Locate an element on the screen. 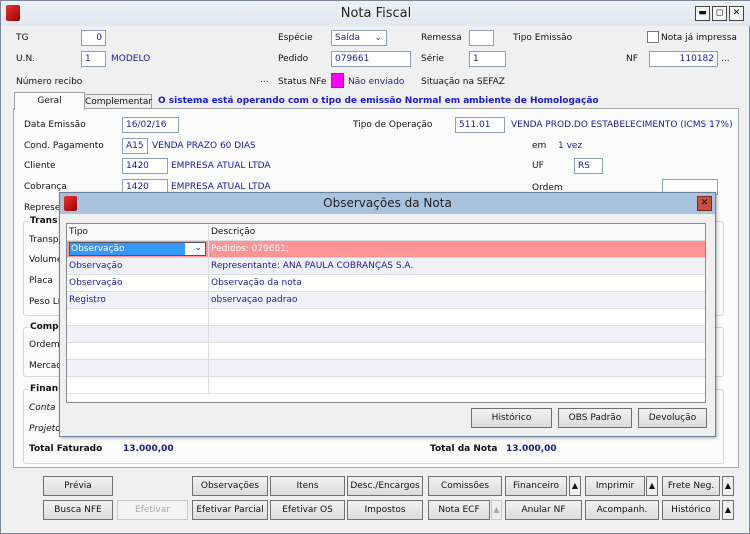  nota-impressa-checkbox is located at coordinates (653, 37).